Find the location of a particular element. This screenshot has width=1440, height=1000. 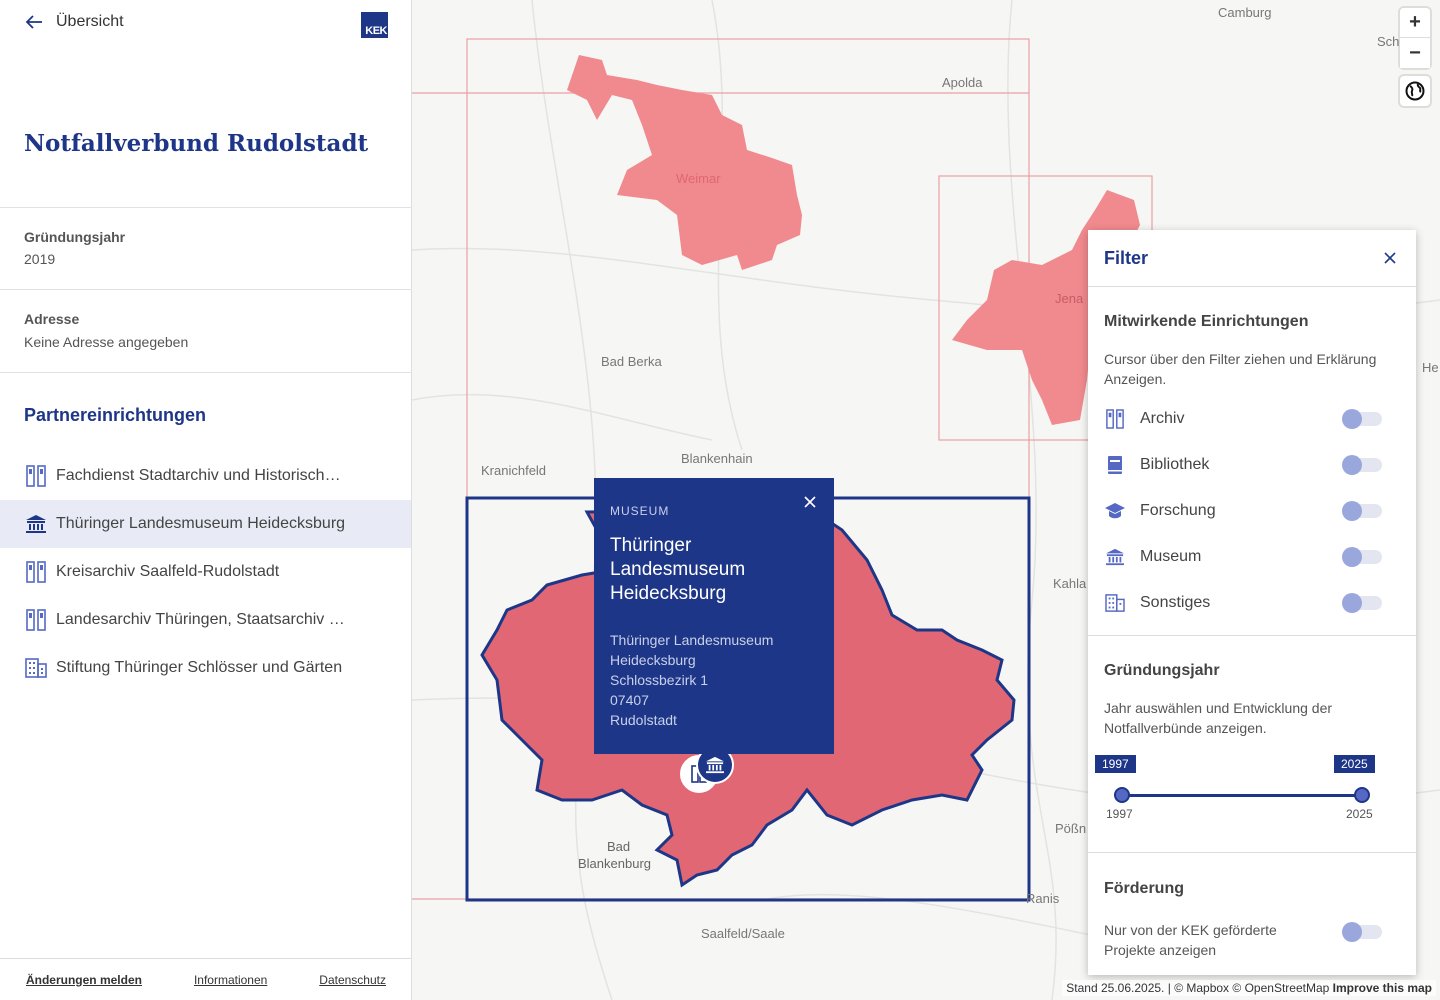

year-from-badge: 1997 is located at coordinates (1115, 764).